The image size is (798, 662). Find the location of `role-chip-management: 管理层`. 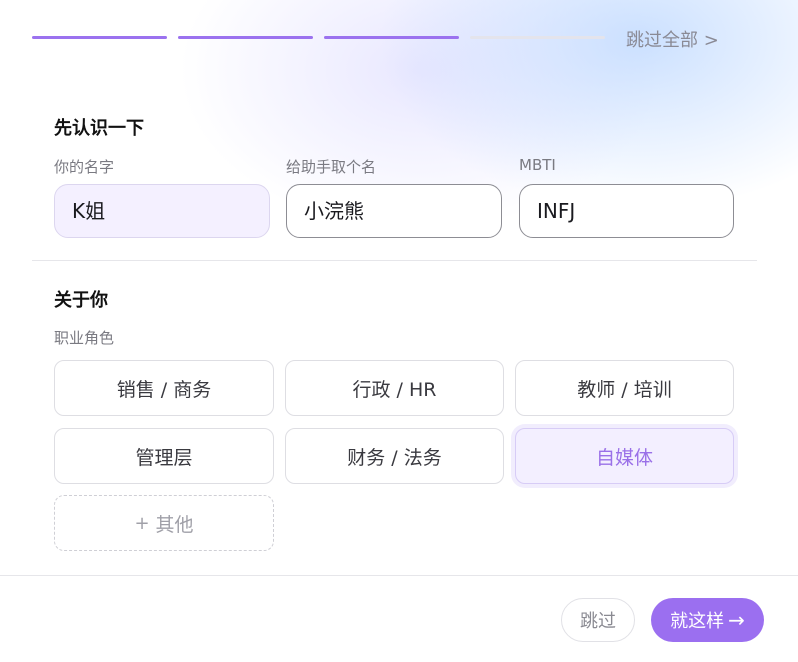

role-chip-management: 管理层 is located at coordinates (164, 456).